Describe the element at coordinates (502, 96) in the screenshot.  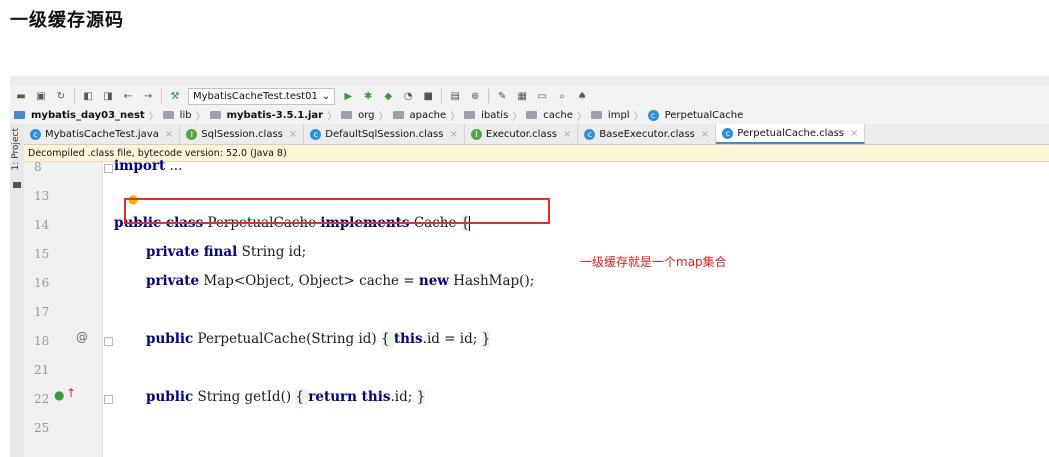
I see `settings-wrench-icon: ✎` at that location.